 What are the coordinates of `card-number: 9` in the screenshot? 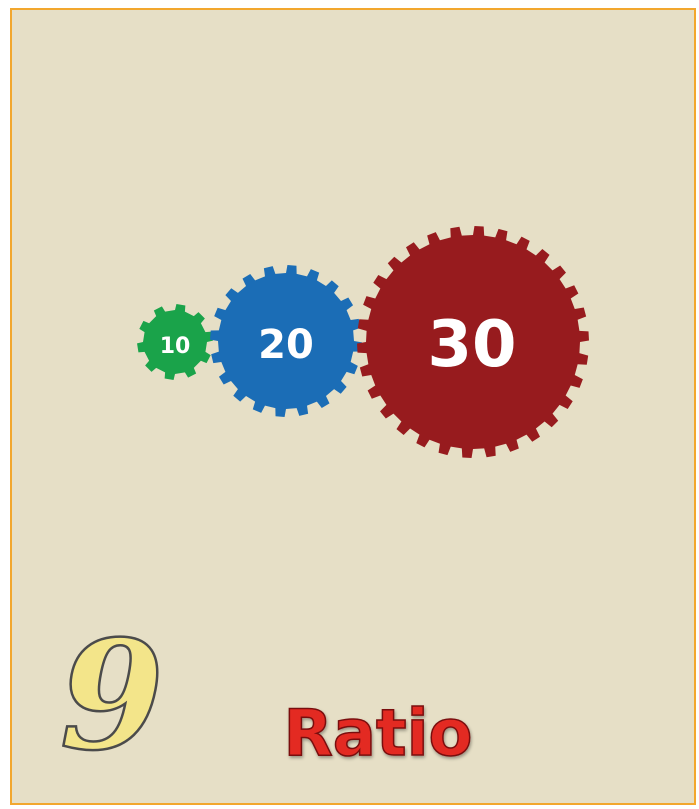 It's located at (112, 696).